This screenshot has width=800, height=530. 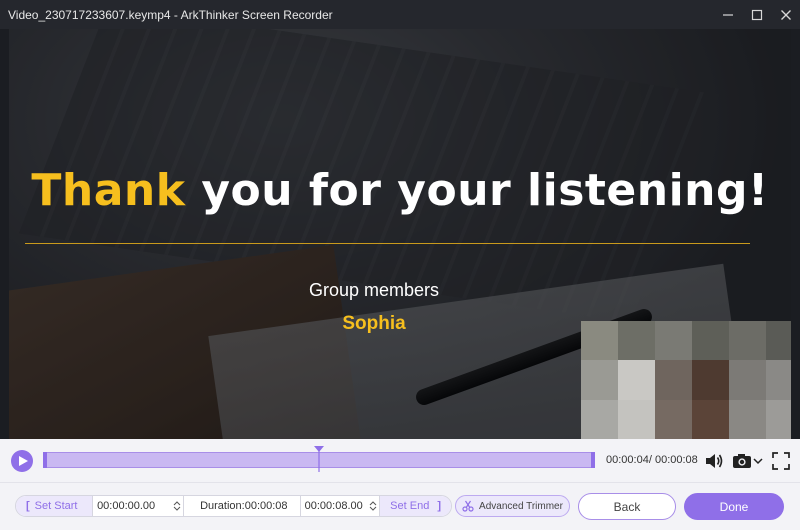 What do you see at coordinates (374, 290) in the screenshot?
I see `group-members-label: Group members` at bounding box center [374, 290].